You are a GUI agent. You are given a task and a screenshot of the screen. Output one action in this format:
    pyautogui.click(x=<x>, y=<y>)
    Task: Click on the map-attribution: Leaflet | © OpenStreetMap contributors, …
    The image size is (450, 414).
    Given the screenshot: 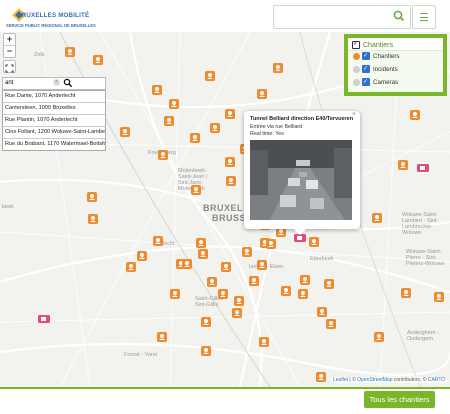 What is the action you would take?
    pyautogui.click(x=389, y=380)
    